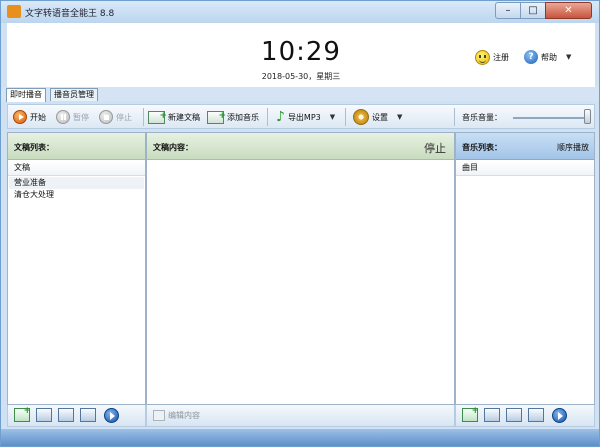 The width and height of the screenshot is (600, 447). What do you see at coordinates (301, 76) in the screenshot?
I see `clock-date: 2018-05-30，星期三` at bounding box center [301, 76].